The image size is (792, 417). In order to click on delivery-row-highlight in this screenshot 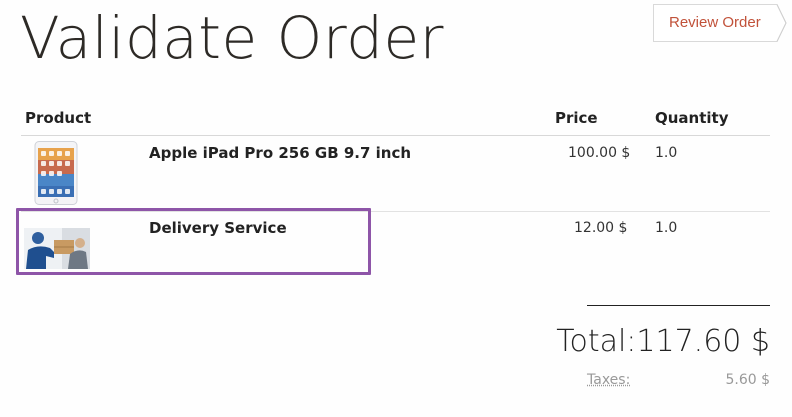, I will do `click(193, 241)`.